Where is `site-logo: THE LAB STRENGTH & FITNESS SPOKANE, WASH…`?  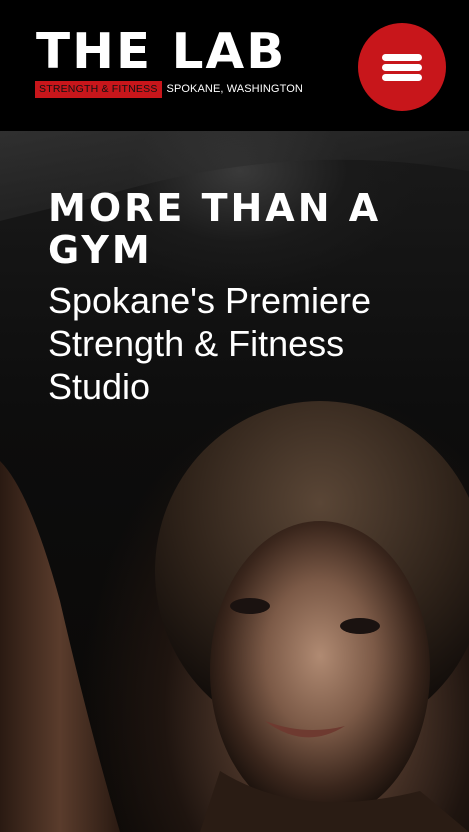
site-logo: THE LAB STRENGTH & FITNESS SPOKANE, WASH… is located at coordinates (169, 62).